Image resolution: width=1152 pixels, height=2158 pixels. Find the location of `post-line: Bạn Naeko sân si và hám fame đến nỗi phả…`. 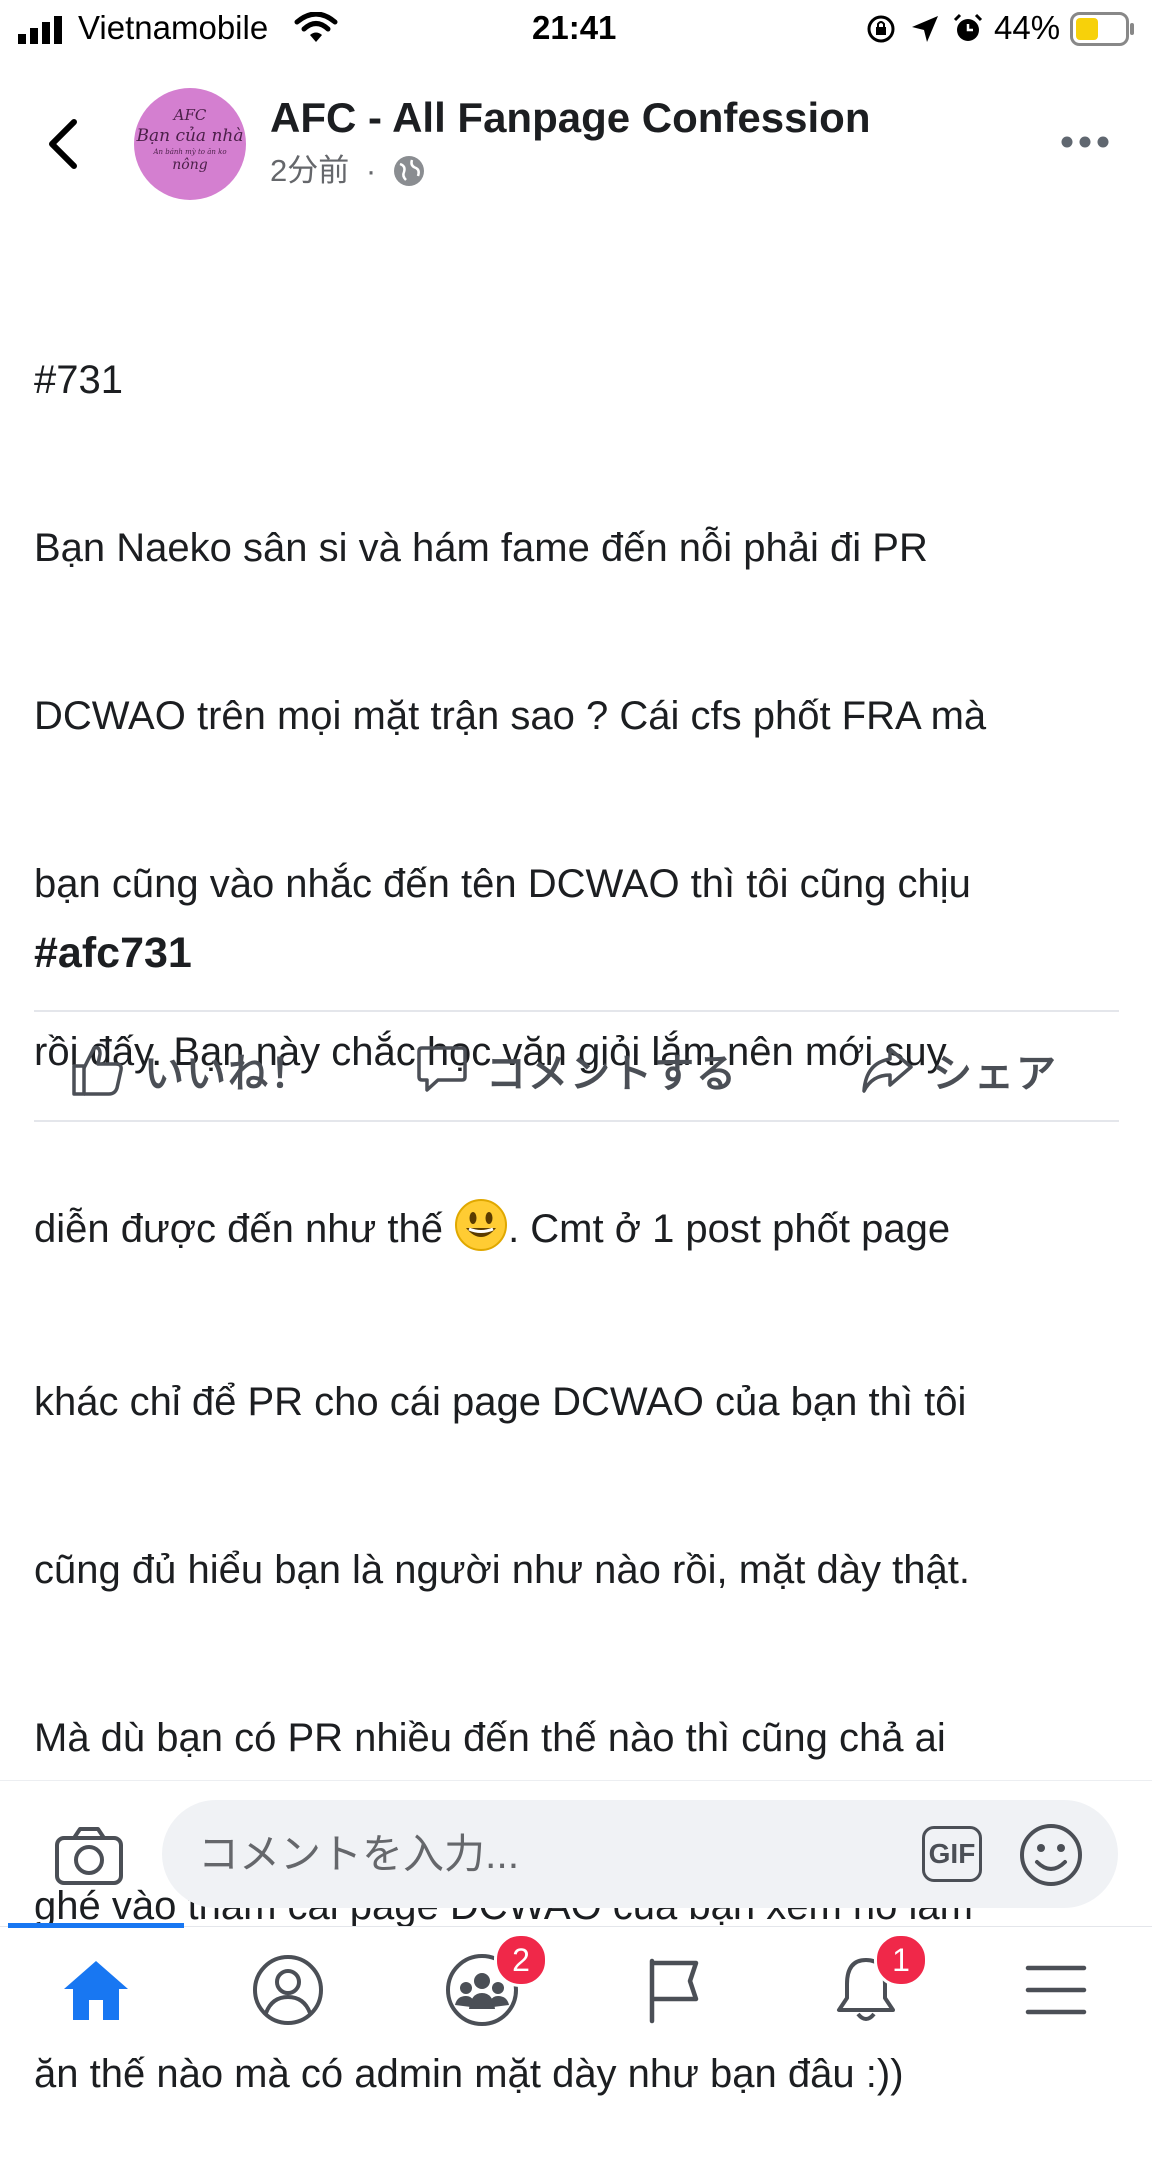

post-line: Bạn Naeko sân si và hám fame đến nỗi phả… is located at coordinates (481, 548).